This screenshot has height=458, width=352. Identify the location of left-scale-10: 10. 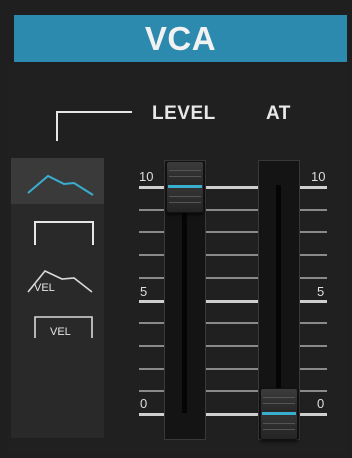
(146, 176).